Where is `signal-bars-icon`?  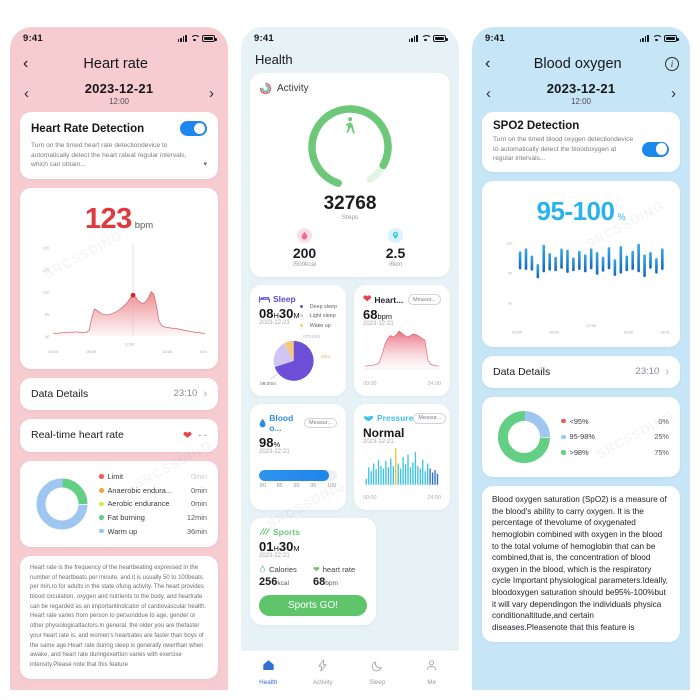
signal-bars-icon is located at coordinates (644, 38).